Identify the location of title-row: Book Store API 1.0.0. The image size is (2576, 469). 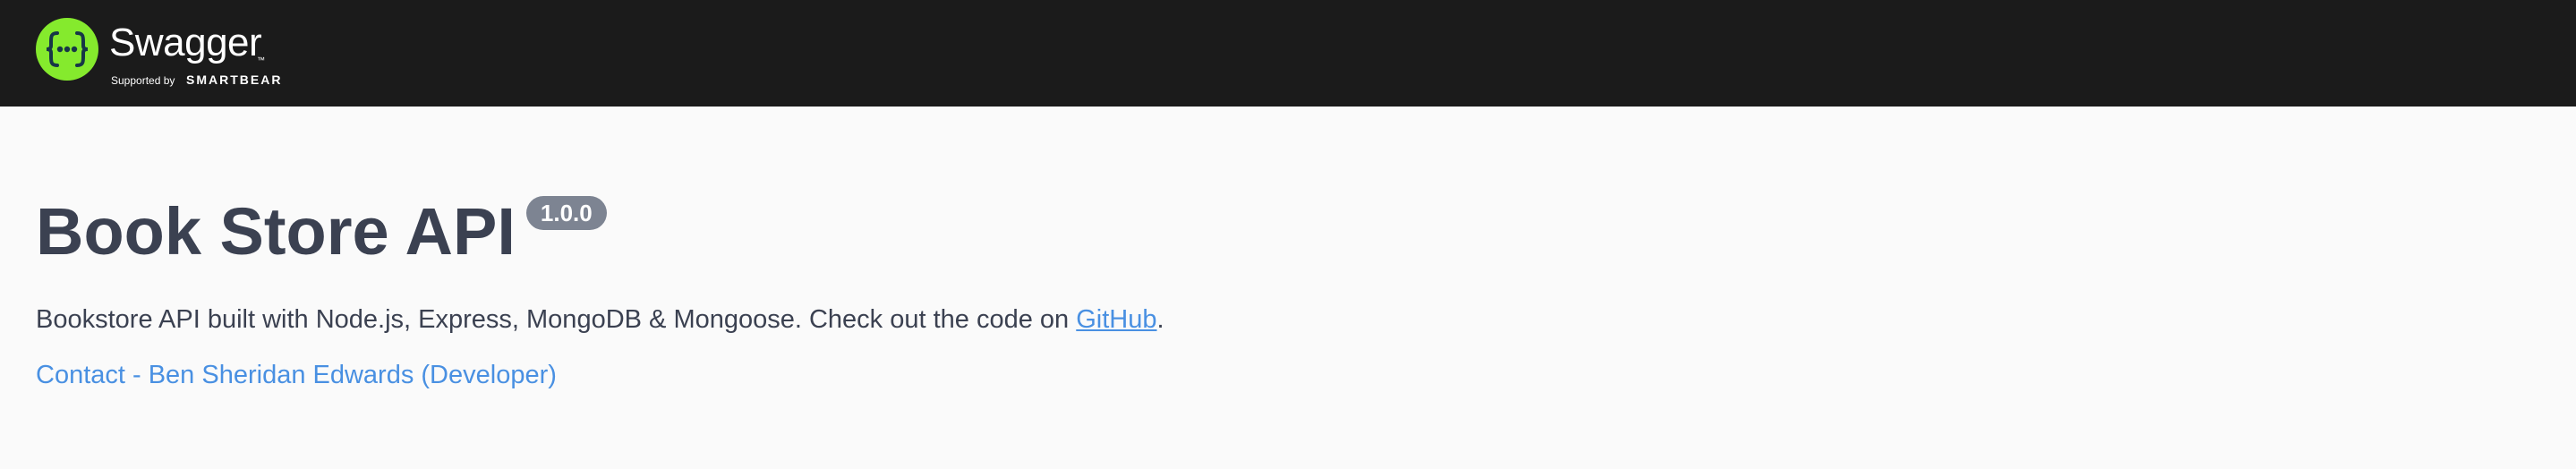
(321, 234).